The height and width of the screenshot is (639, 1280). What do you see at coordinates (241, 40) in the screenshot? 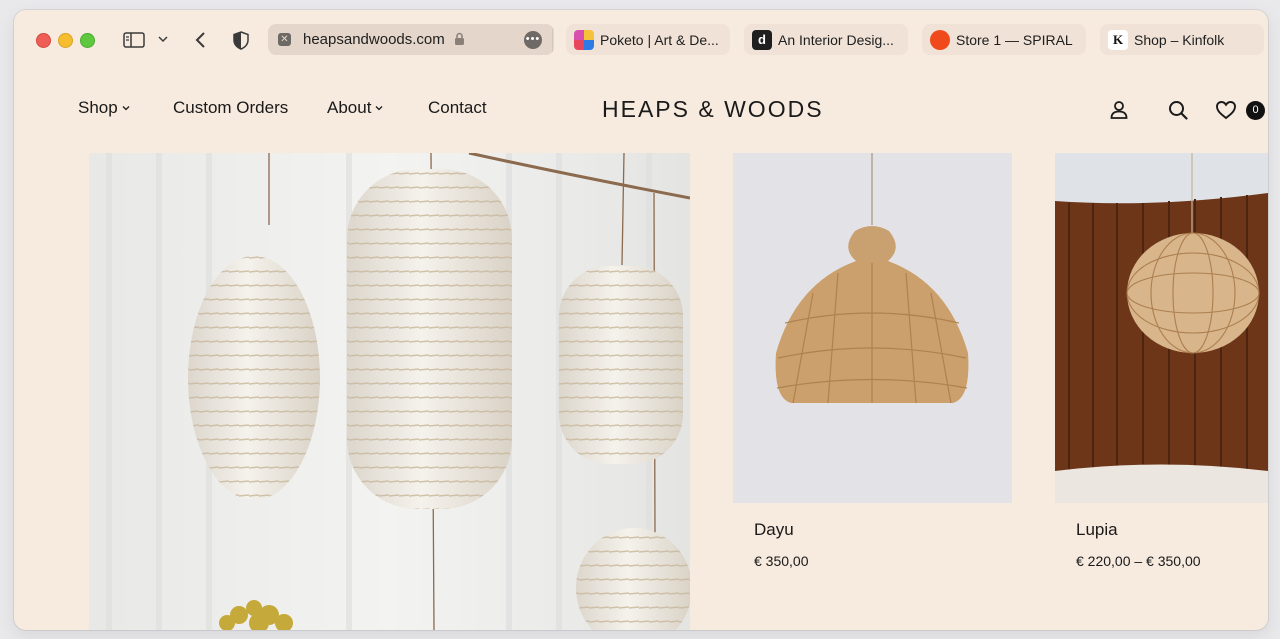
I see `shield-icon` at bounding box center [241, 40].